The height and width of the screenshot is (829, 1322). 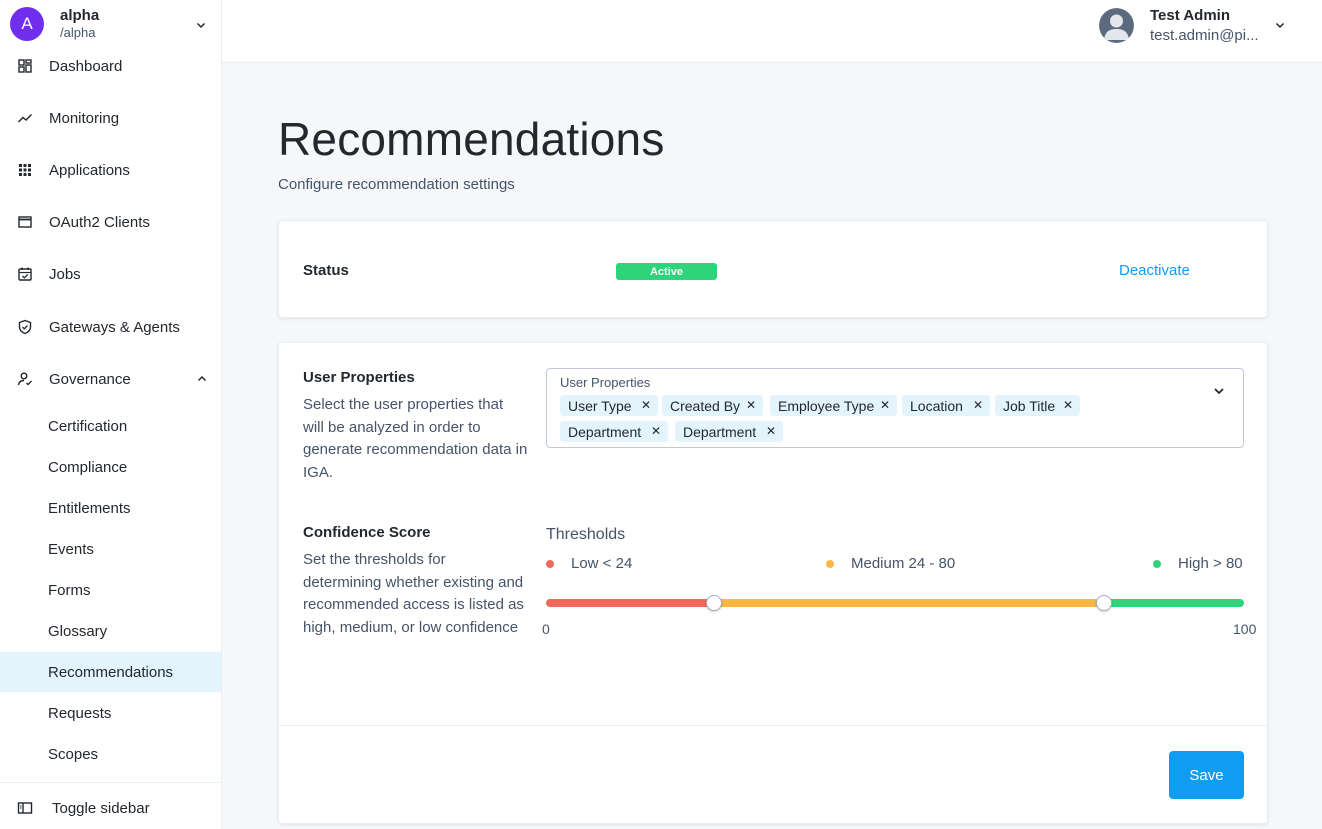 I want to click on sidebar-item-label: Jobs, so click(x=65, y=274).